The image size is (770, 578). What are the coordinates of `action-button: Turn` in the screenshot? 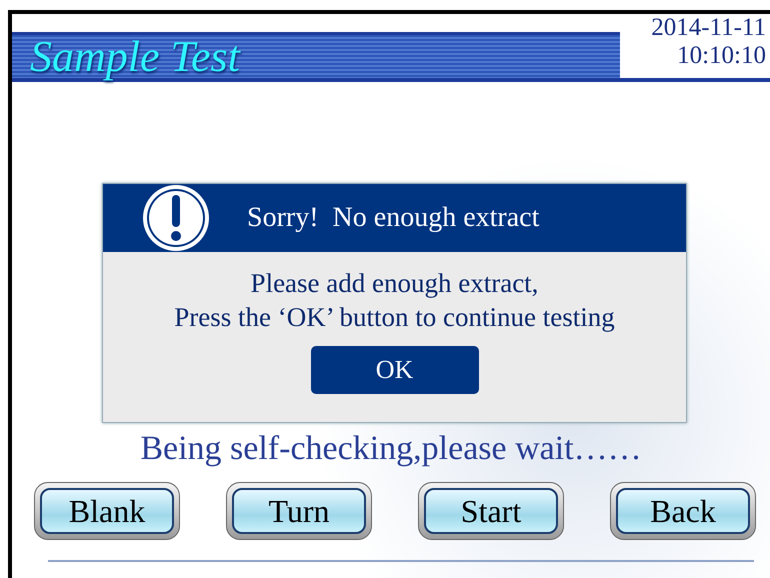 It's located at (299, 511).